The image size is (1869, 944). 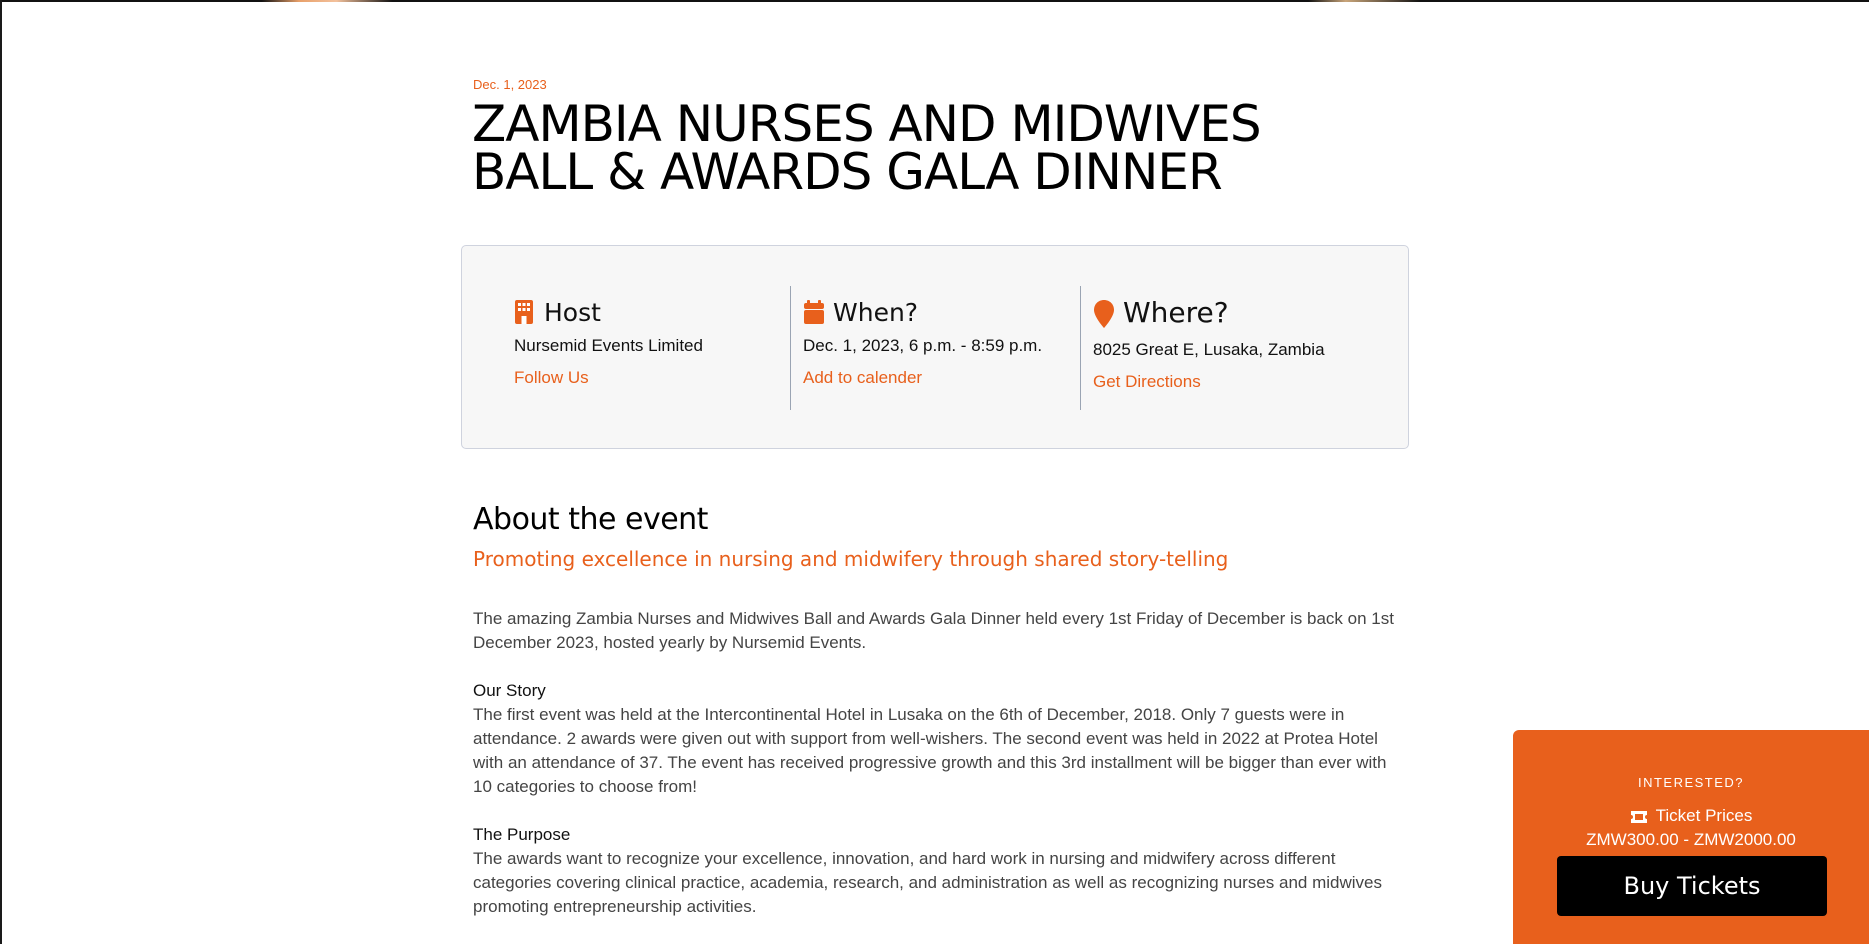 What do you see at coordinates (847, 172) in the screenshot?
I see `event-title-line-2: BALL & AWARDS GALA DINNER` at bounding box center [847, 172].